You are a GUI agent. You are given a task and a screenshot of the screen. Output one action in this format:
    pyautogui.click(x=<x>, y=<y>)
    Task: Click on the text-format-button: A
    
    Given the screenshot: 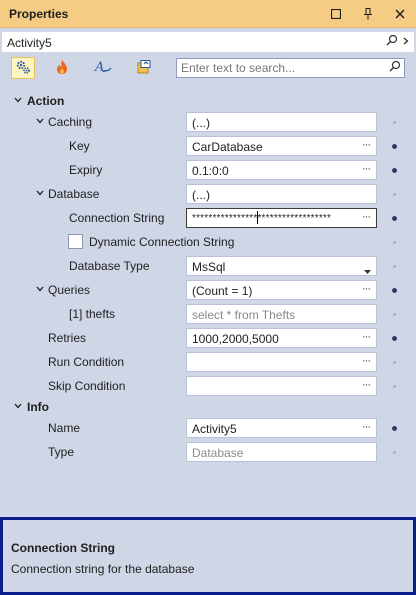 What is the action you would take?
    pyautogui.click(x=103, y=68)
    